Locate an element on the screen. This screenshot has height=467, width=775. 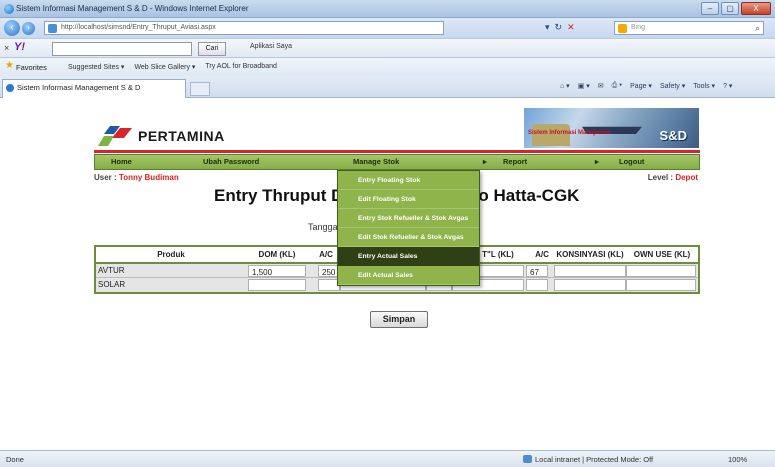
yahoo-toolbar: × Y! Cari Aplikasi Saya is located at coordinates (387, 48).